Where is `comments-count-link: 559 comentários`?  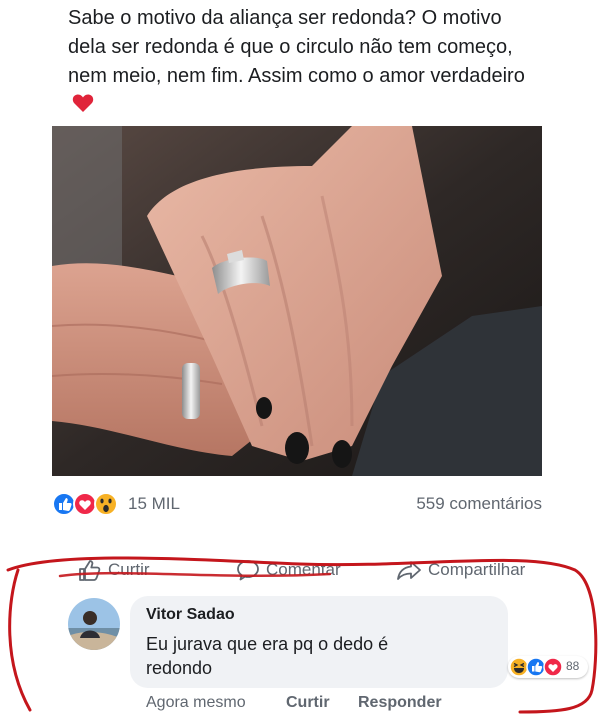
comments-count-link: 559 comentários is located at coordinates (479, 504).